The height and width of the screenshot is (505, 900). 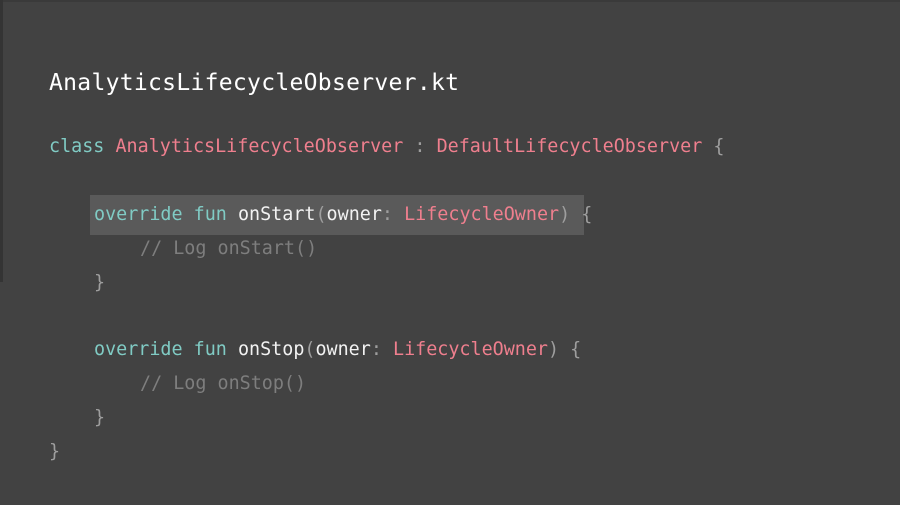 I want to click on on-stop-comment-line: // Log onStop(), so click(x=223, y=384).